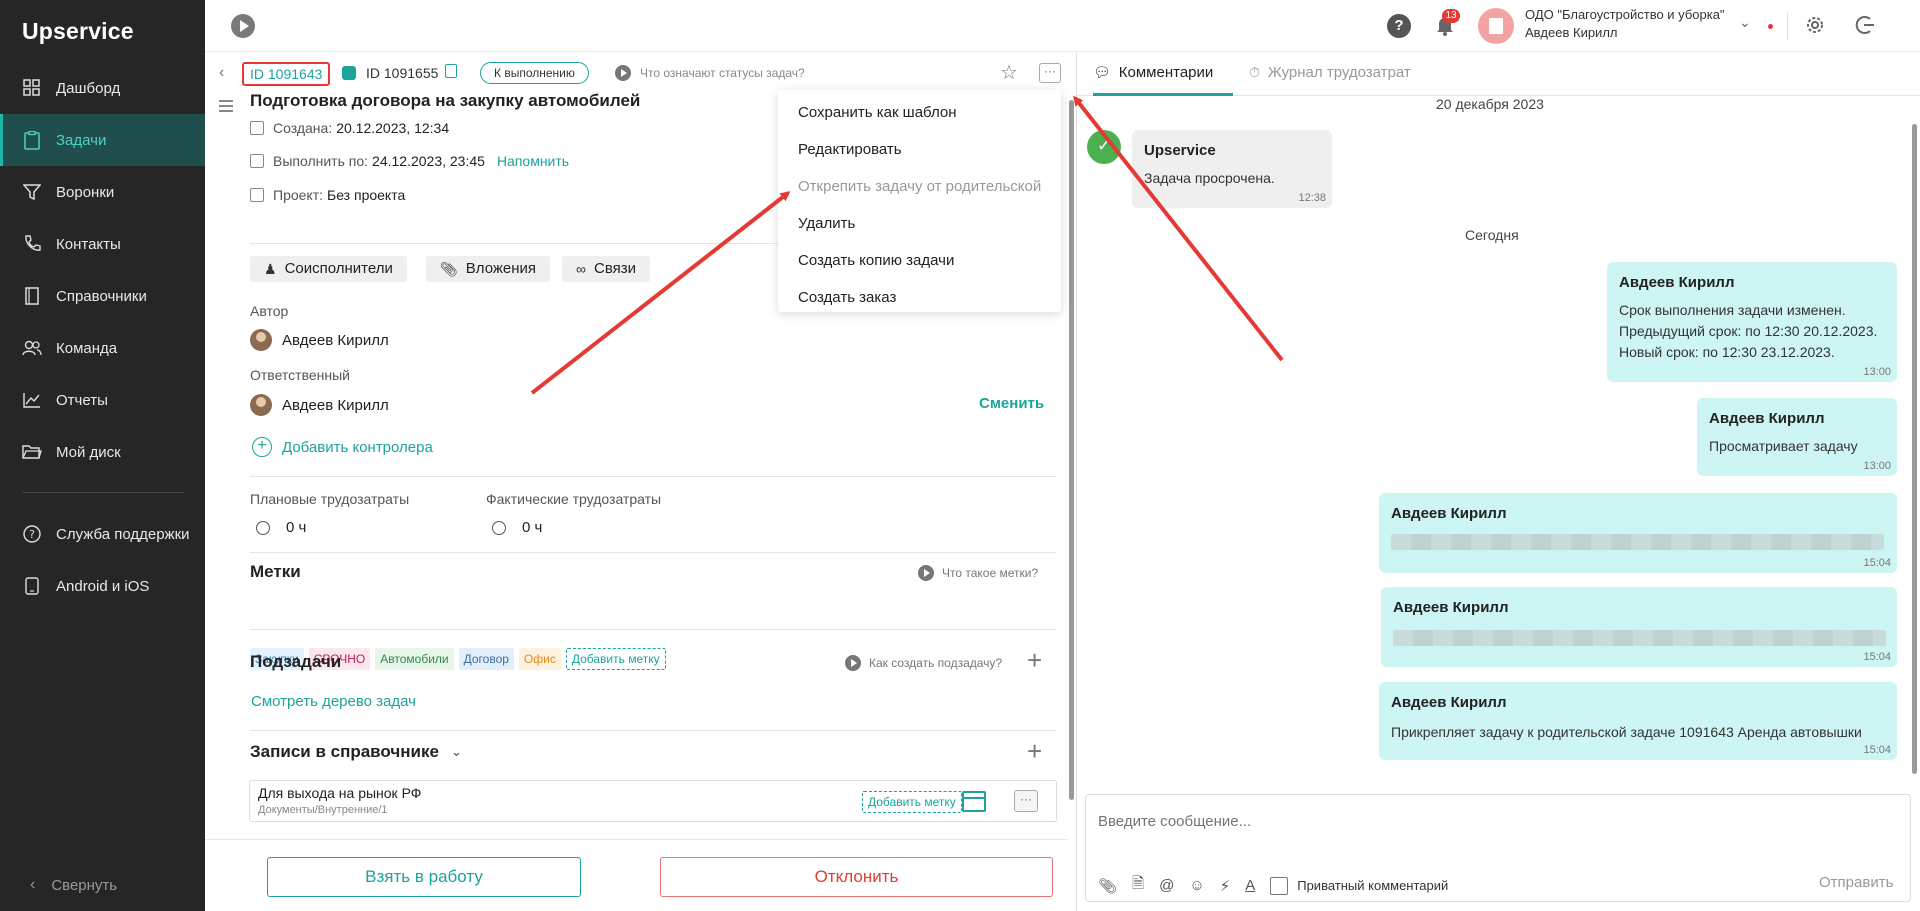  I want to click on planned-row: 0 ч, so click(281, 527).